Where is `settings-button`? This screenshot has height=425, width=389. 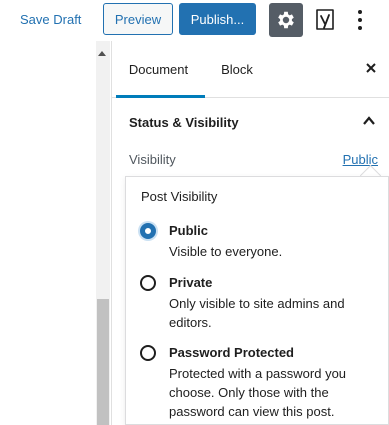 settings-button is located at coordinates (286, 20).